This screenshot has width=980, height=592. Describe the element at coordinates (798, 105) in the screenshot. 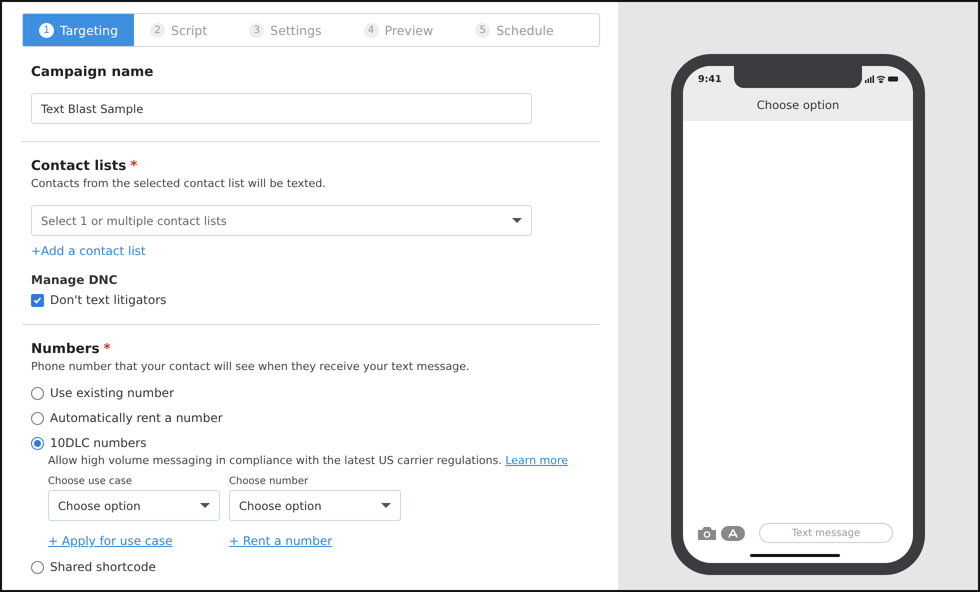

I see `screen-title: Choose option` at that location.